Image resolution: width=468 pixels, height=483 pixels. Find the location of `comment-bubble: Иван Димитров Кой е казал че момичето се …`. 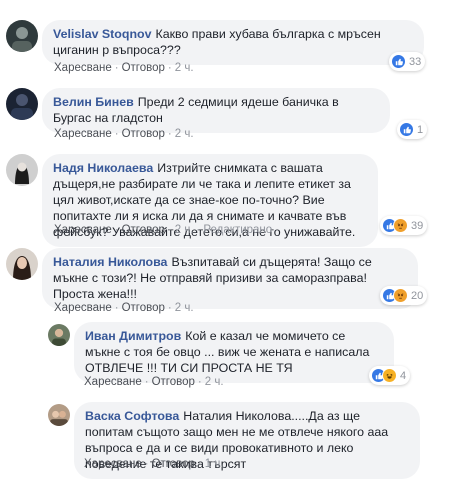

comment-bubble: Иван Димитров Кой е казал че момичето се … is located at coordinates (234, 352).